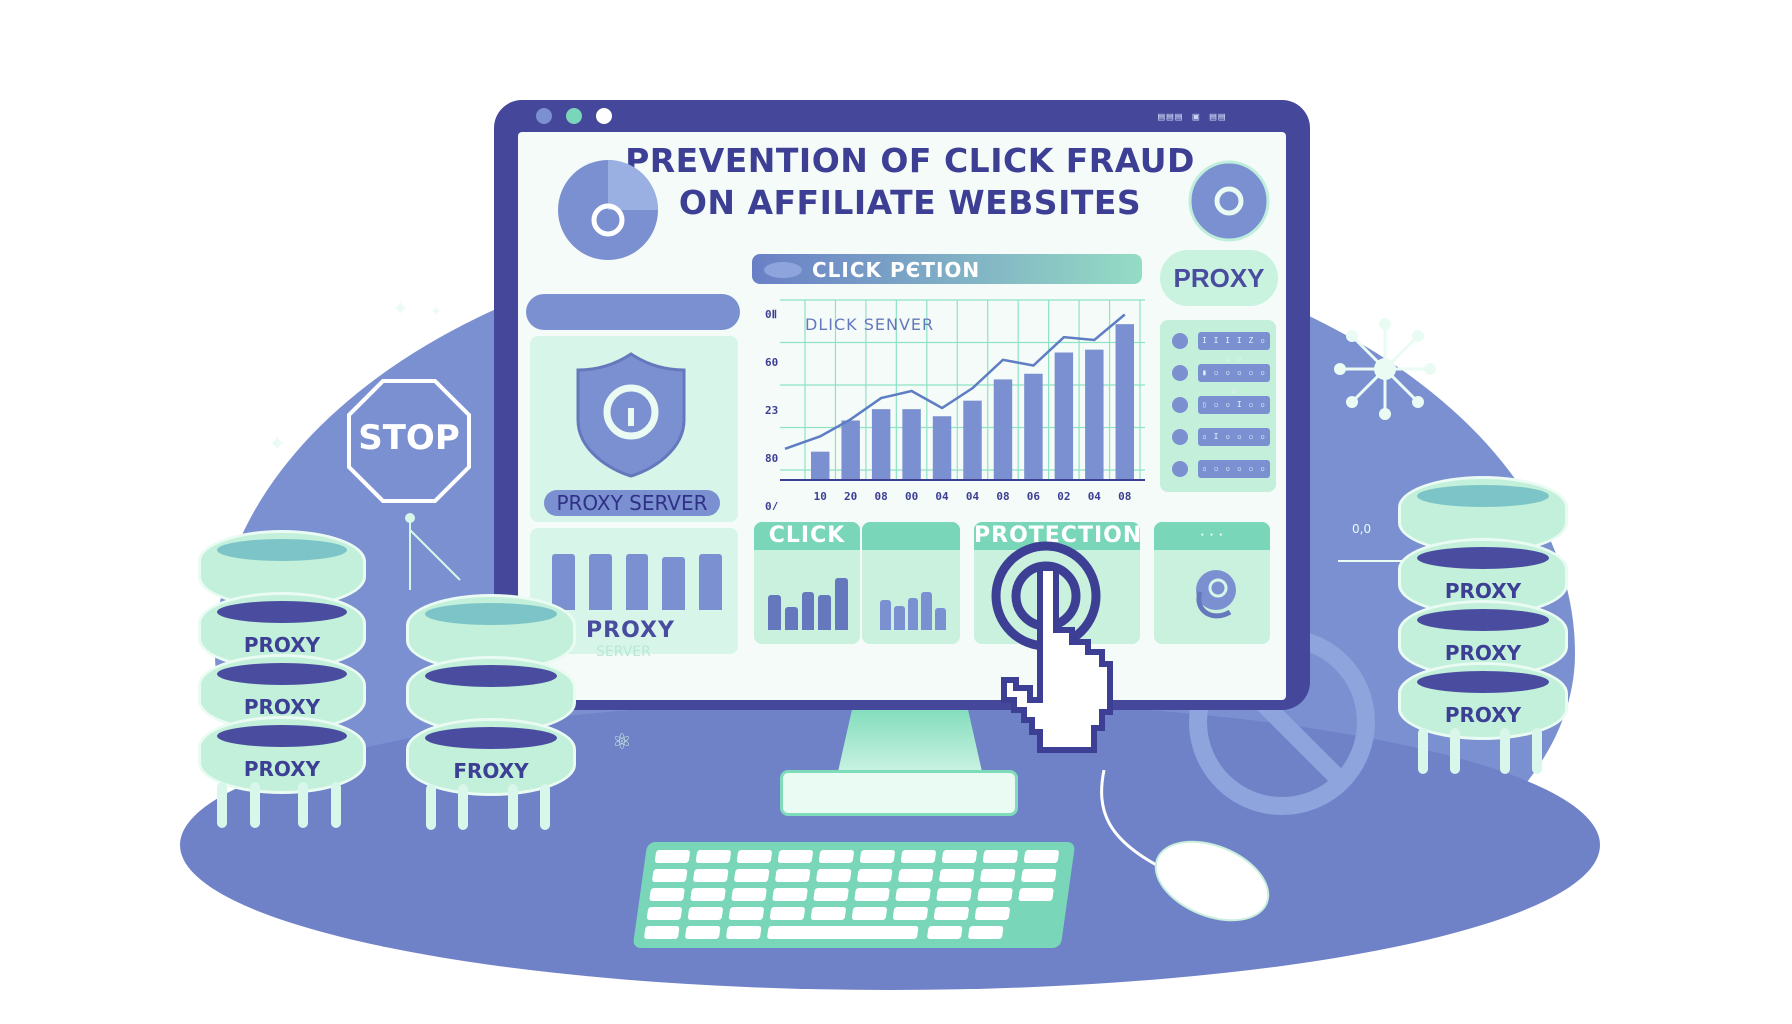  I want to click on mini-card-fingerprint: · · ·, so click(1212, 583).